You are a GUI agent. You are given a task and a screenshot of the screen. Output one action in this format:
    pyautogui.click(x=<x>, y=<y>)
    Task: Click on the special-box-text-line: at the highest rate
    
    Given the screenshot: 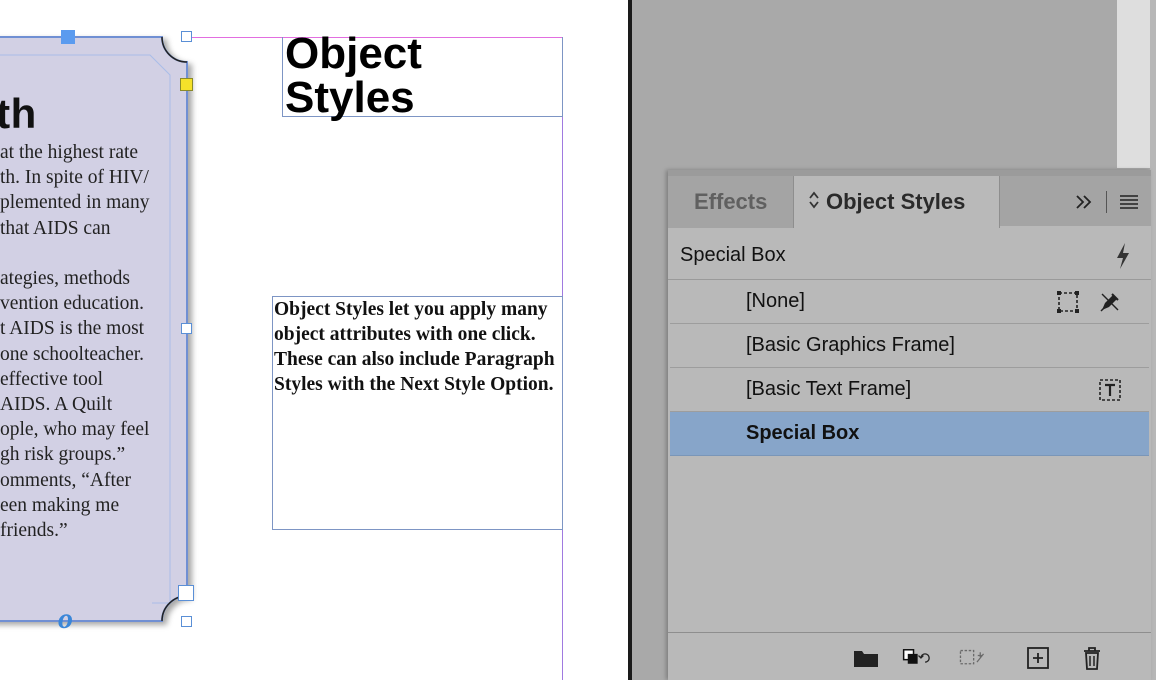 What is the action you would take?
    pyautogui.click(x=69, y=152)
    